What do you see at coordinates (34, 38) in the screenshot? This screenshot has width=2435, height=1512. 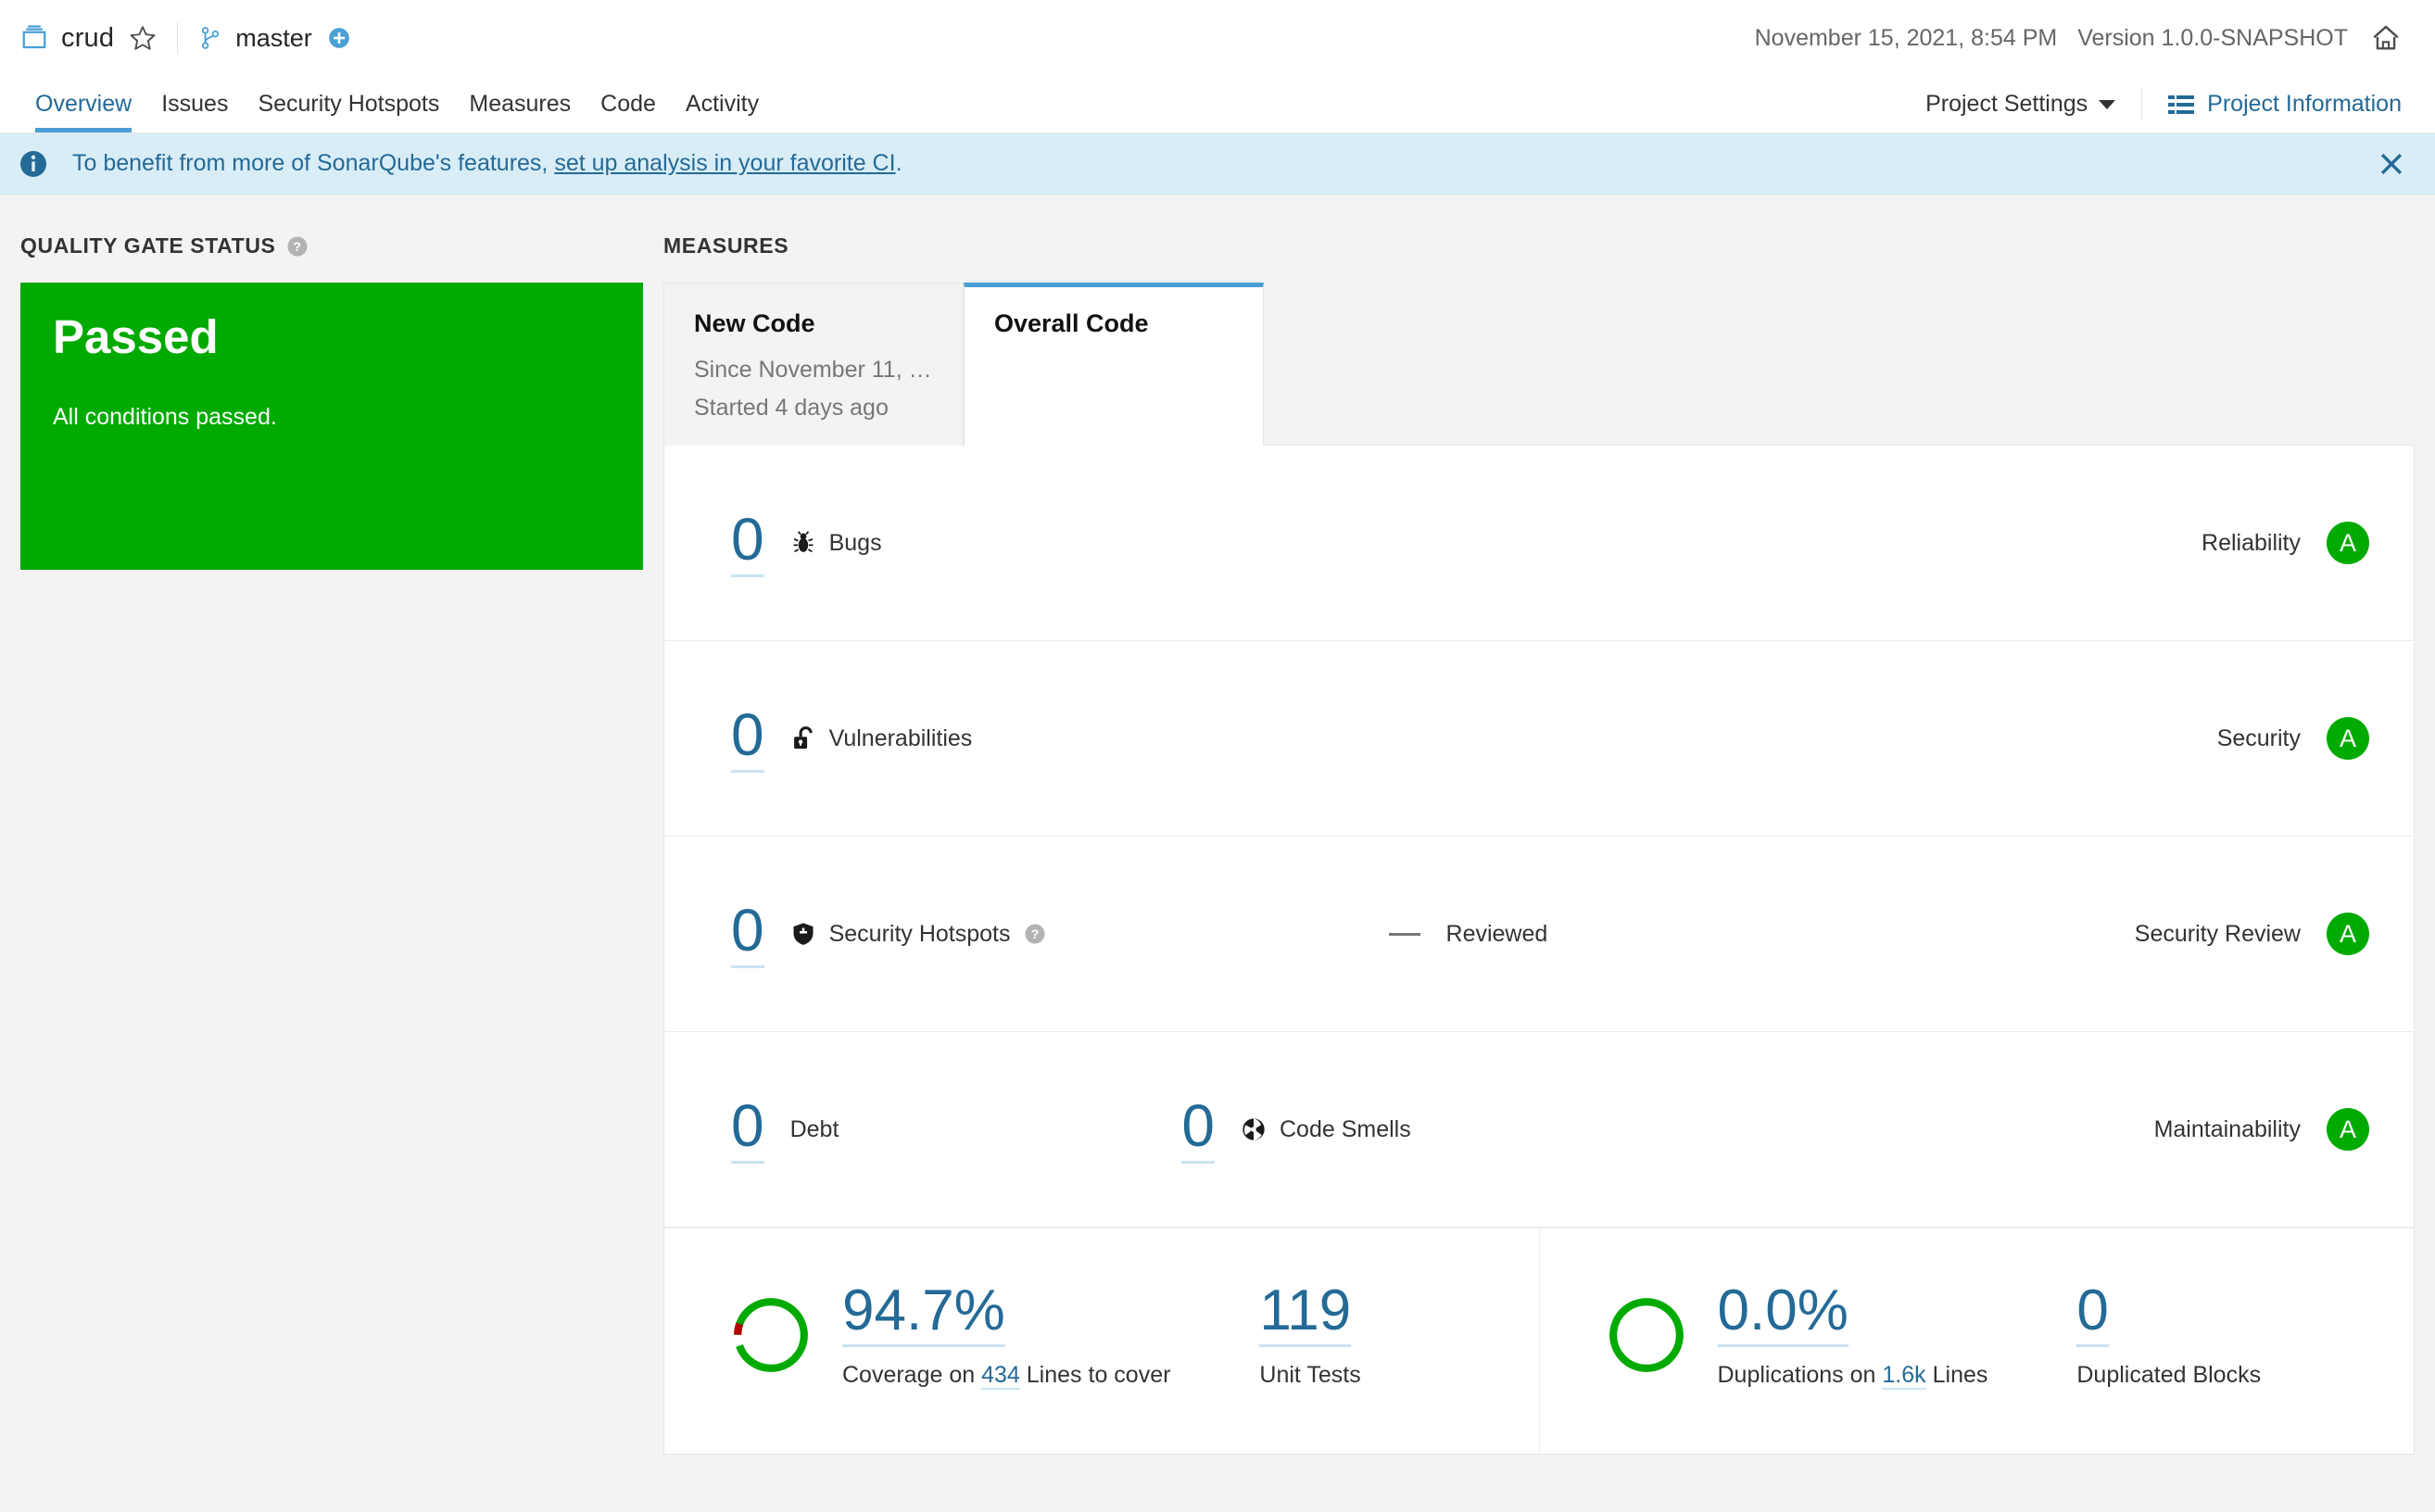 I see `project-icon` at bounding box center [34, 38].